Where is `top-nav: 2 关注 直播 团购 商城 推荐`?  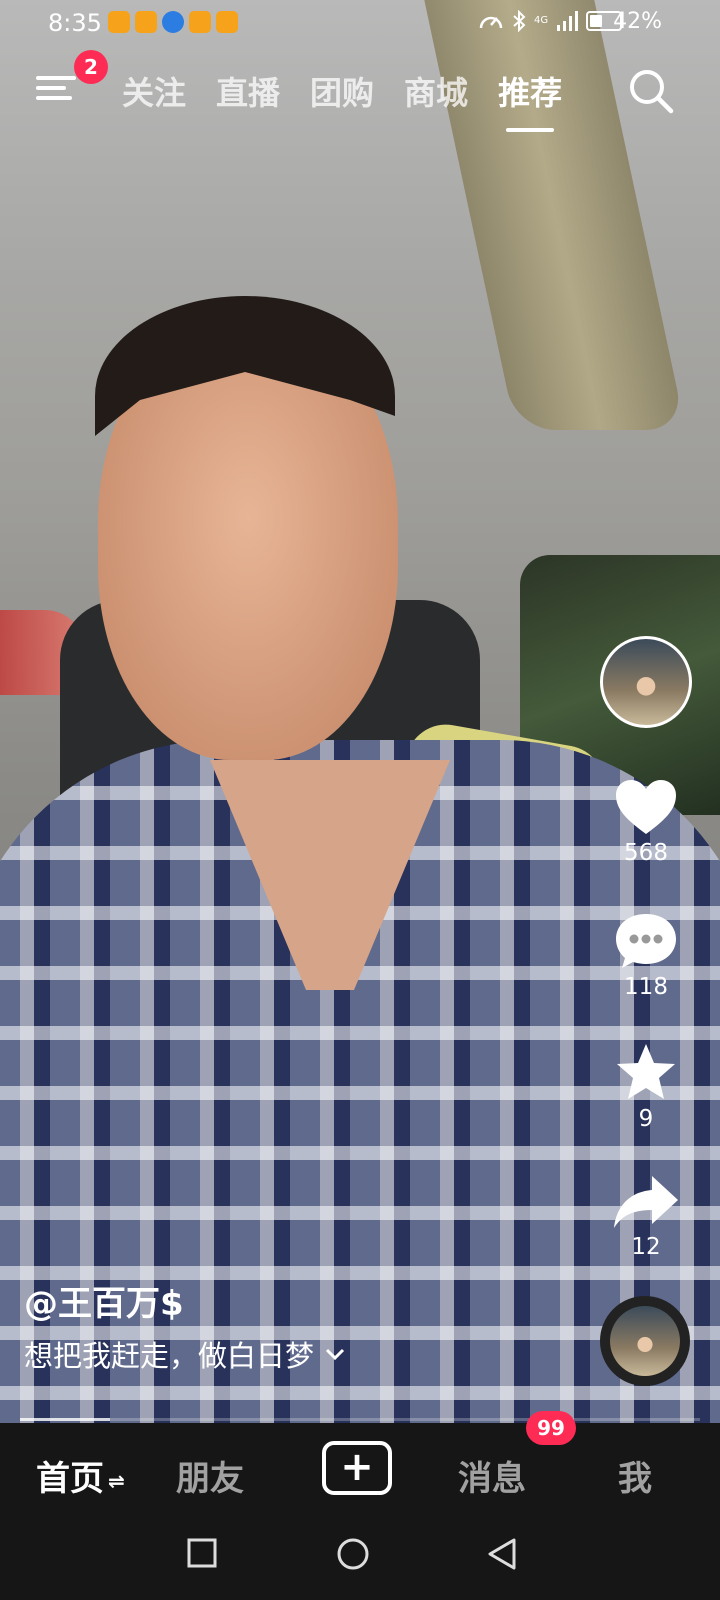 top-nav: 2 关注 直播 团购 商城 推荐 is located at coordinates (360, 91).